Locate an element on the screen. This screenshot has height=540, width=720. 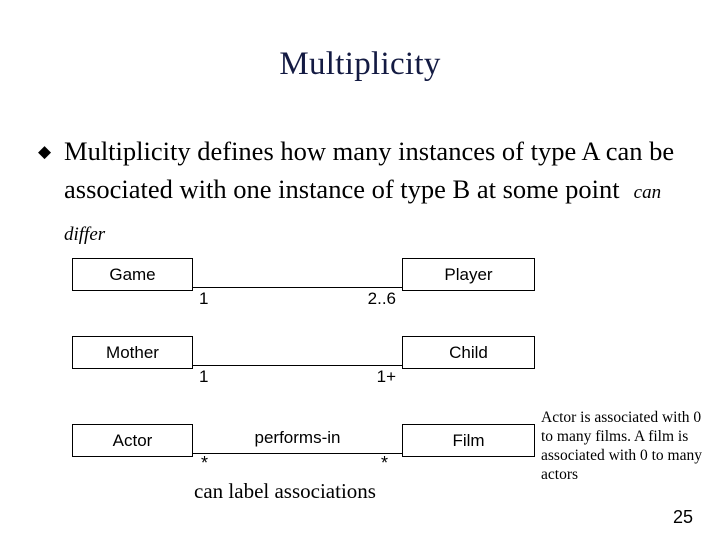
diagram-caption: can label associations is located at coordinates (285, 491).